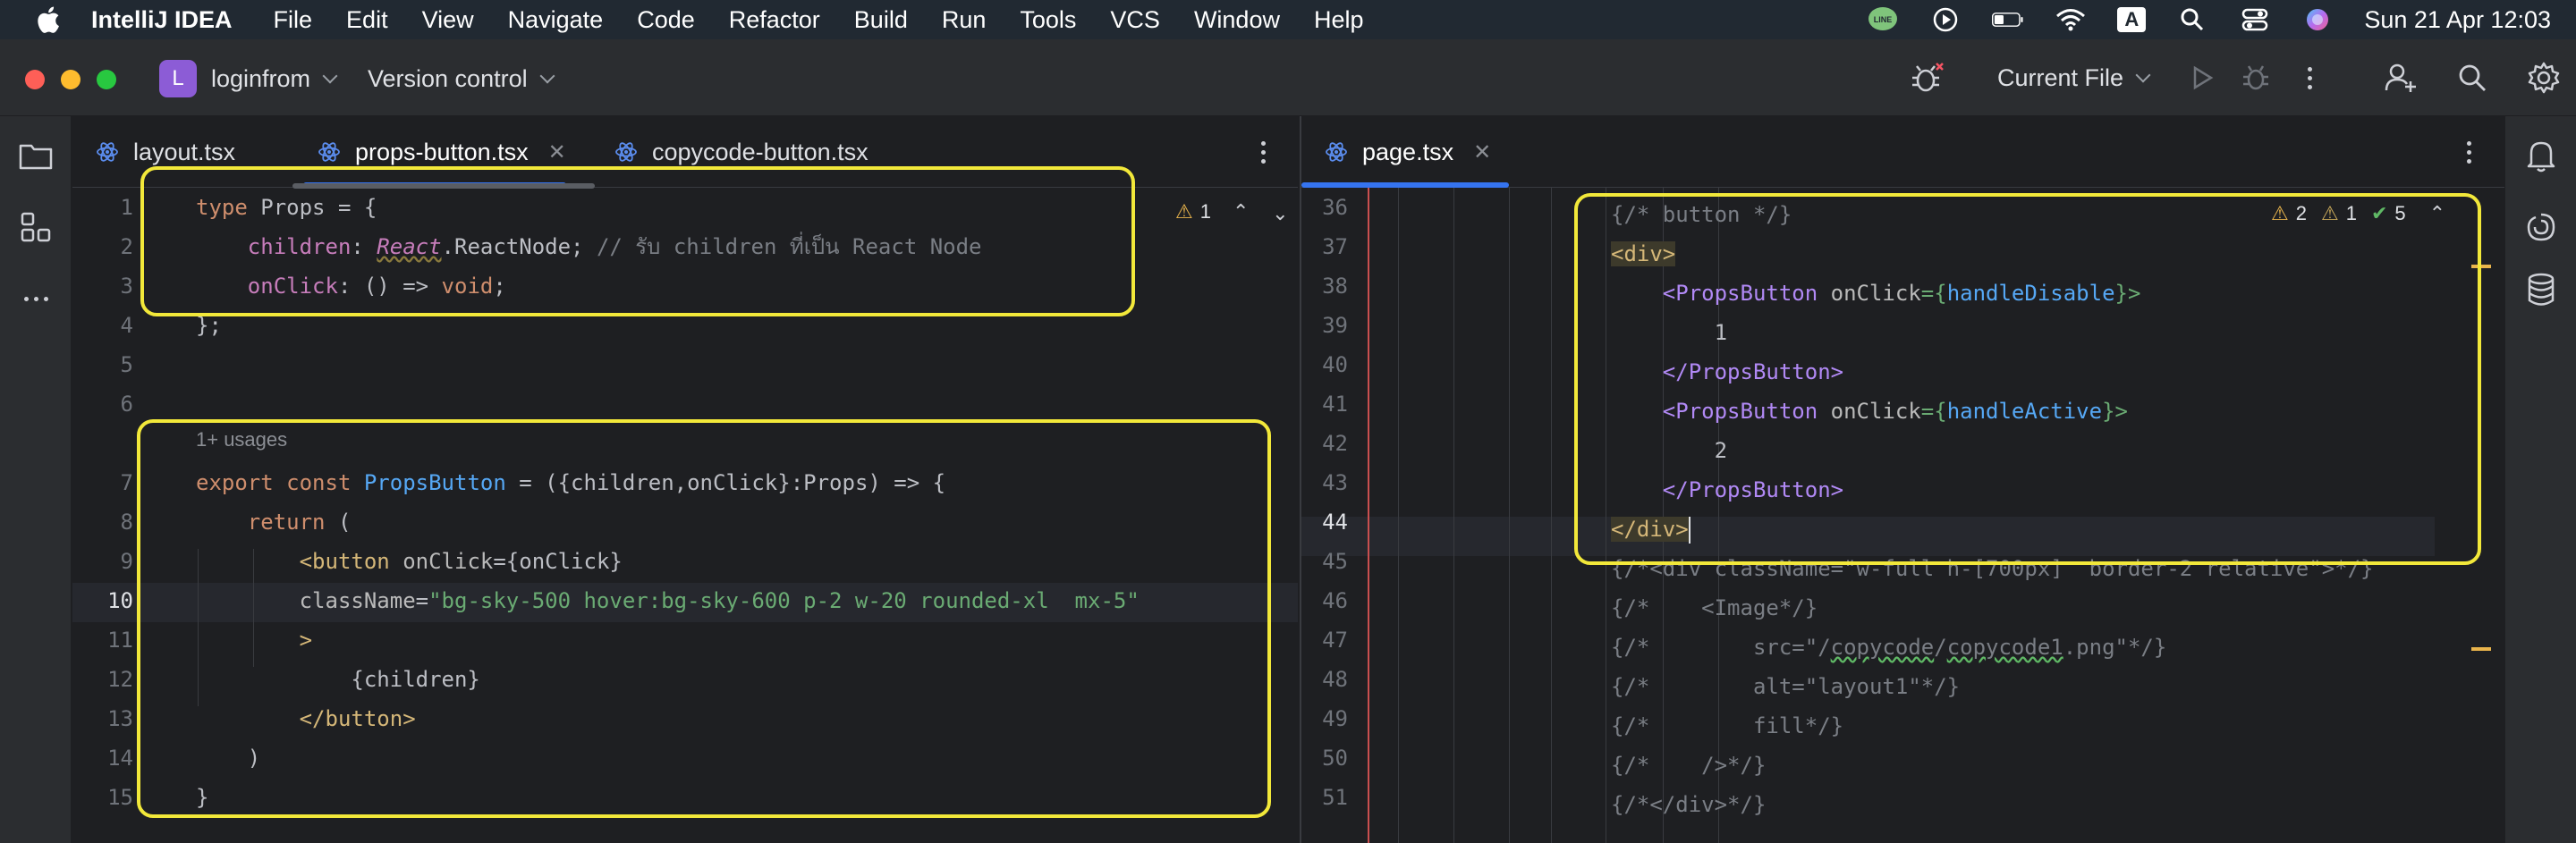  I want to click on project-folder-icon, so click(35, 156).